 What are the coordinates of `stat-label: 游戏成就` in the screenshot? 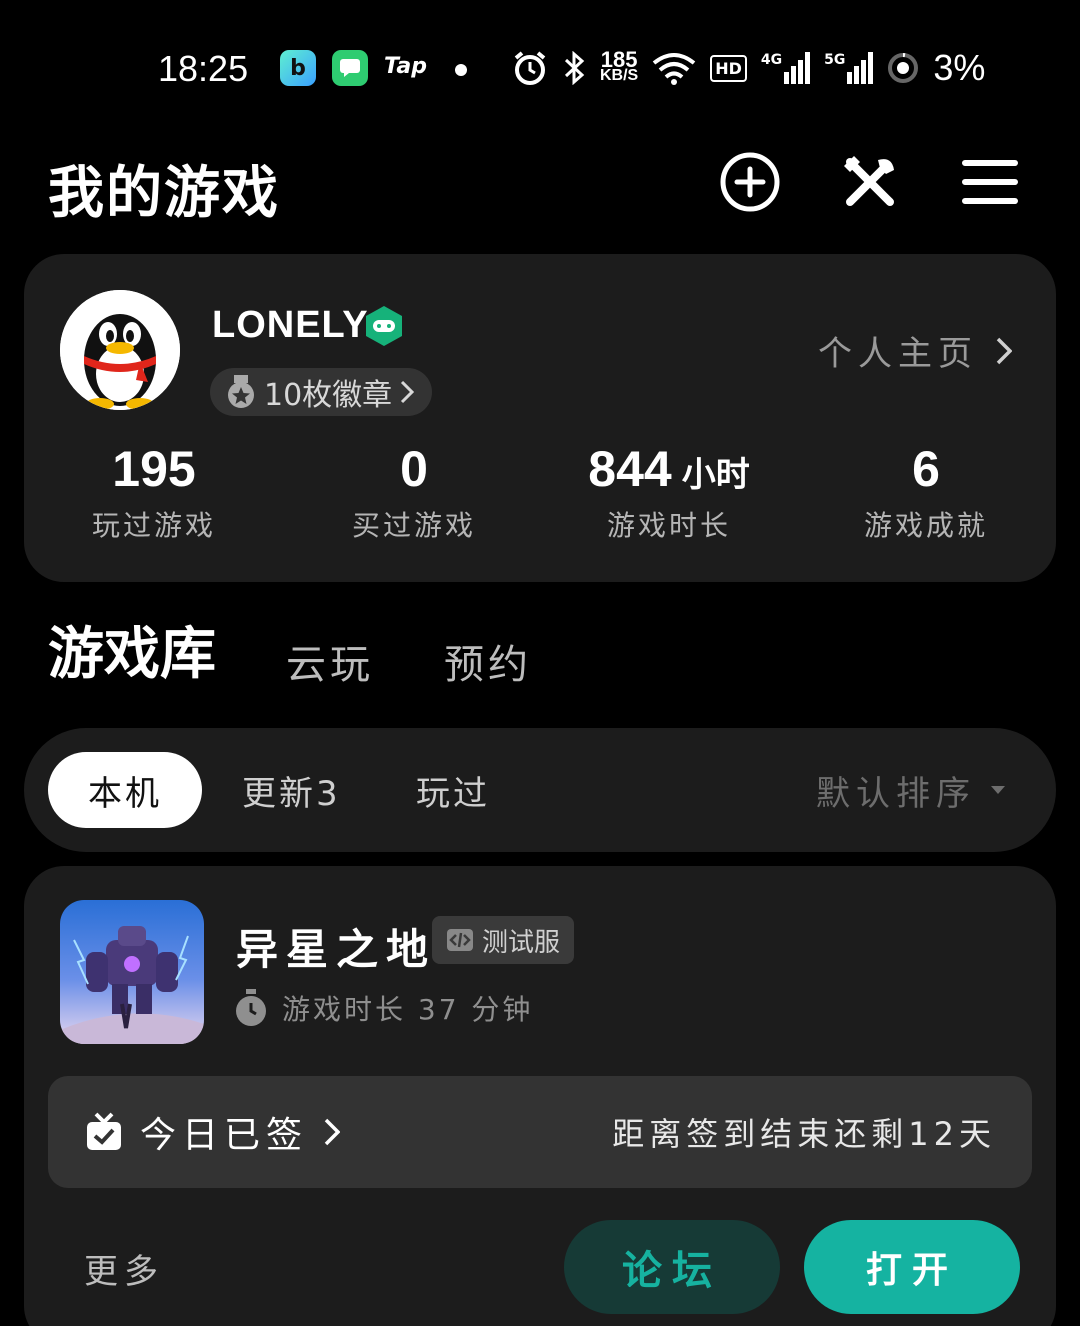 It's located at (925, 525).